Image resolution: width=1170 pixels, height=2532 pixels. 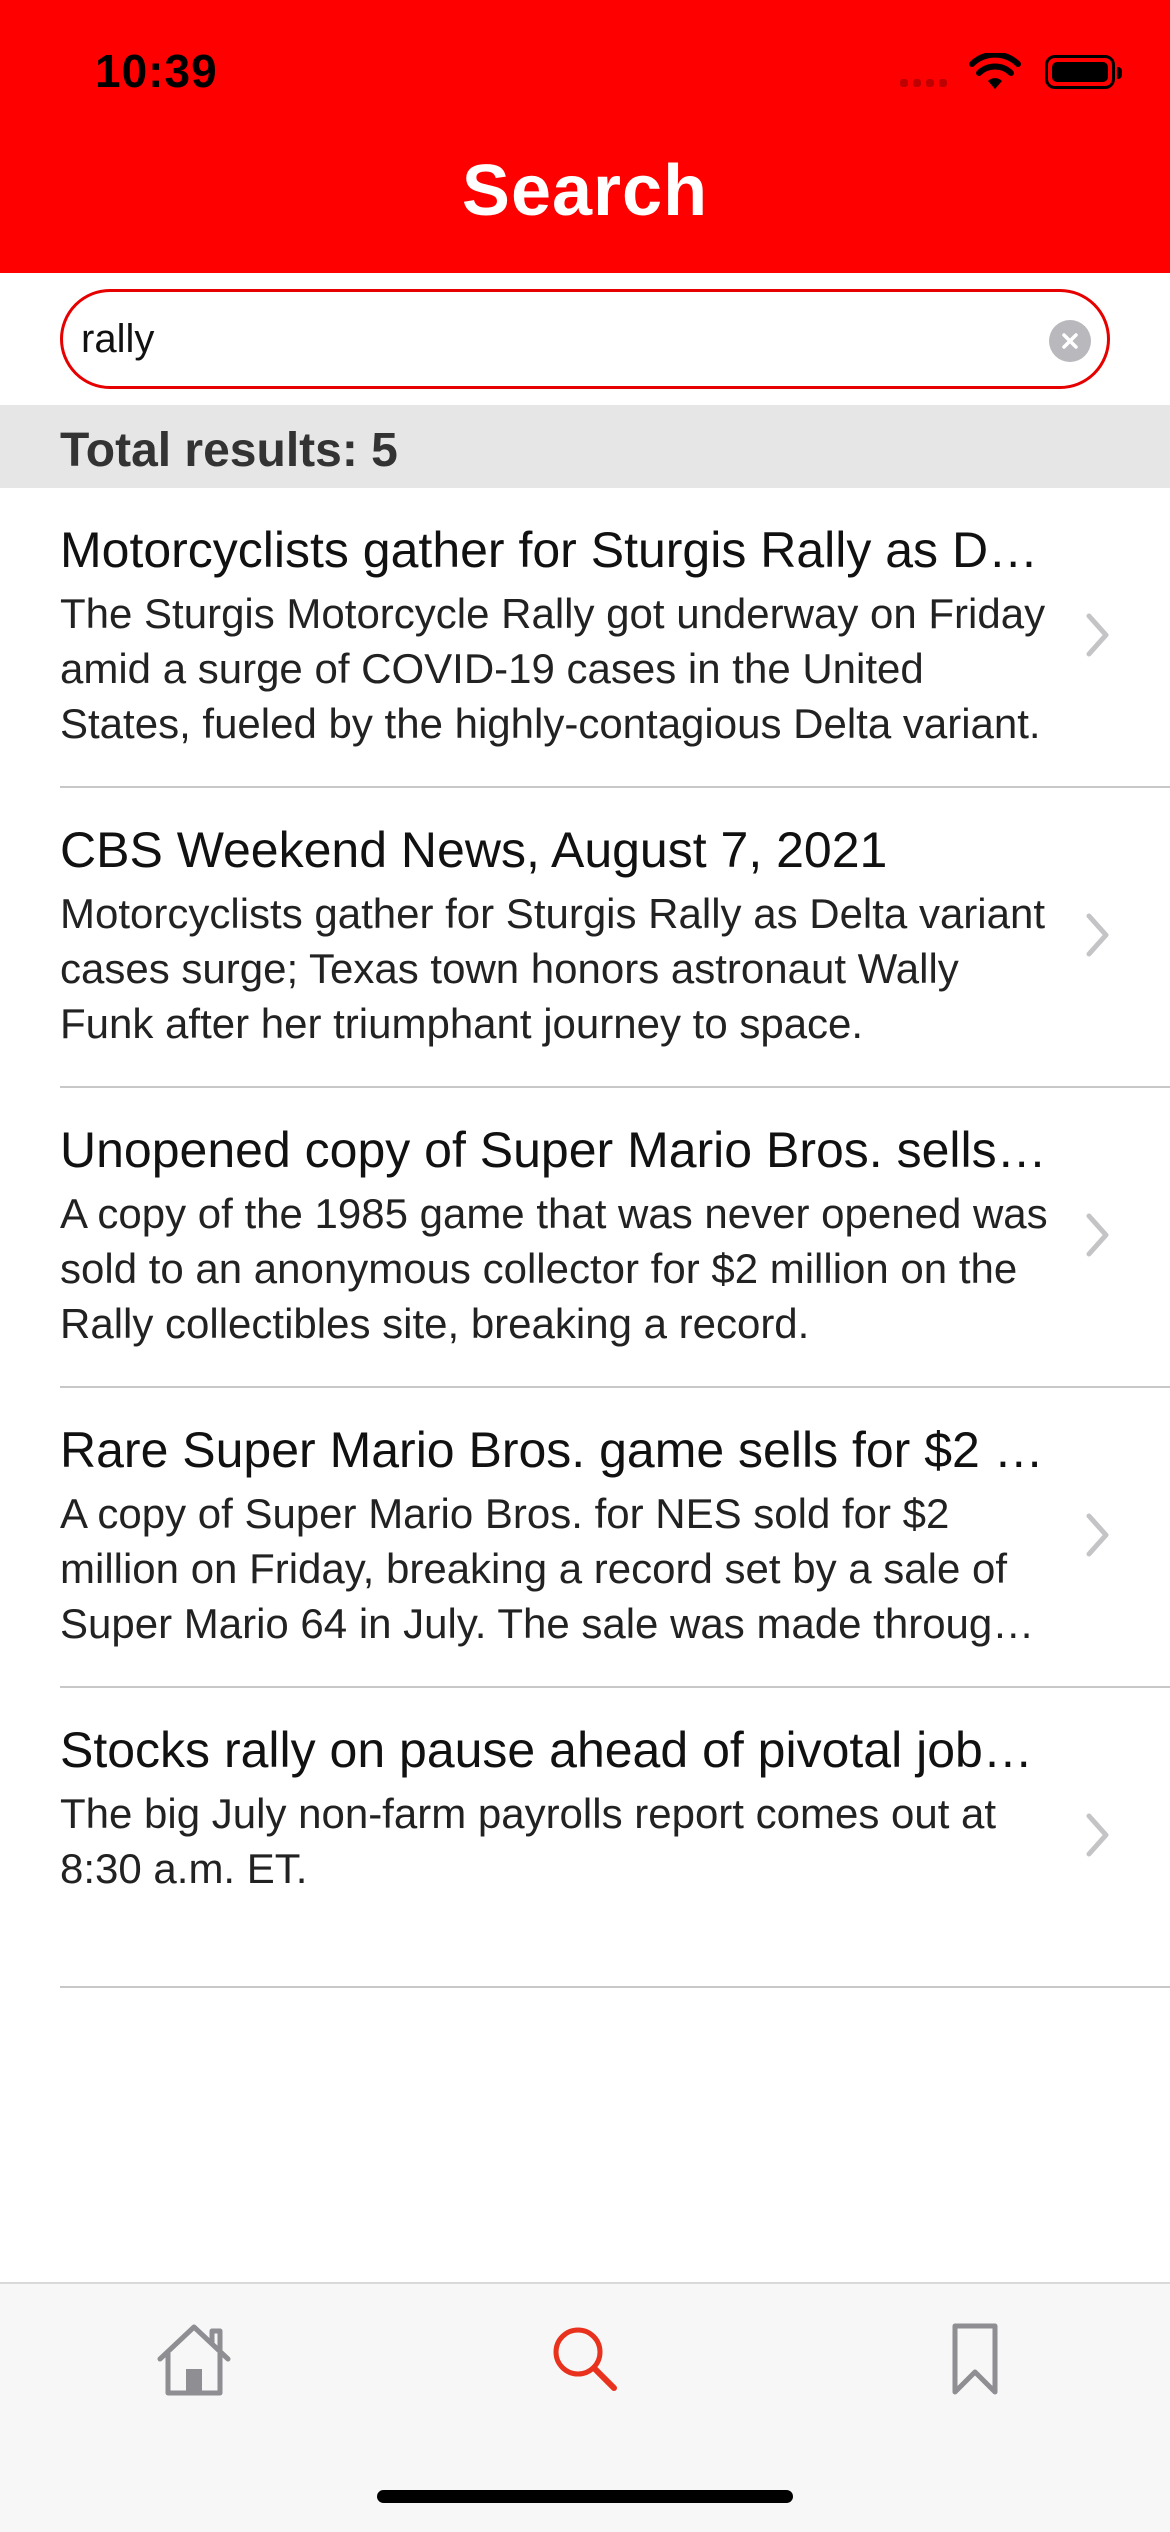 I want to click on home-indicator, so click(x=585, y=2496).